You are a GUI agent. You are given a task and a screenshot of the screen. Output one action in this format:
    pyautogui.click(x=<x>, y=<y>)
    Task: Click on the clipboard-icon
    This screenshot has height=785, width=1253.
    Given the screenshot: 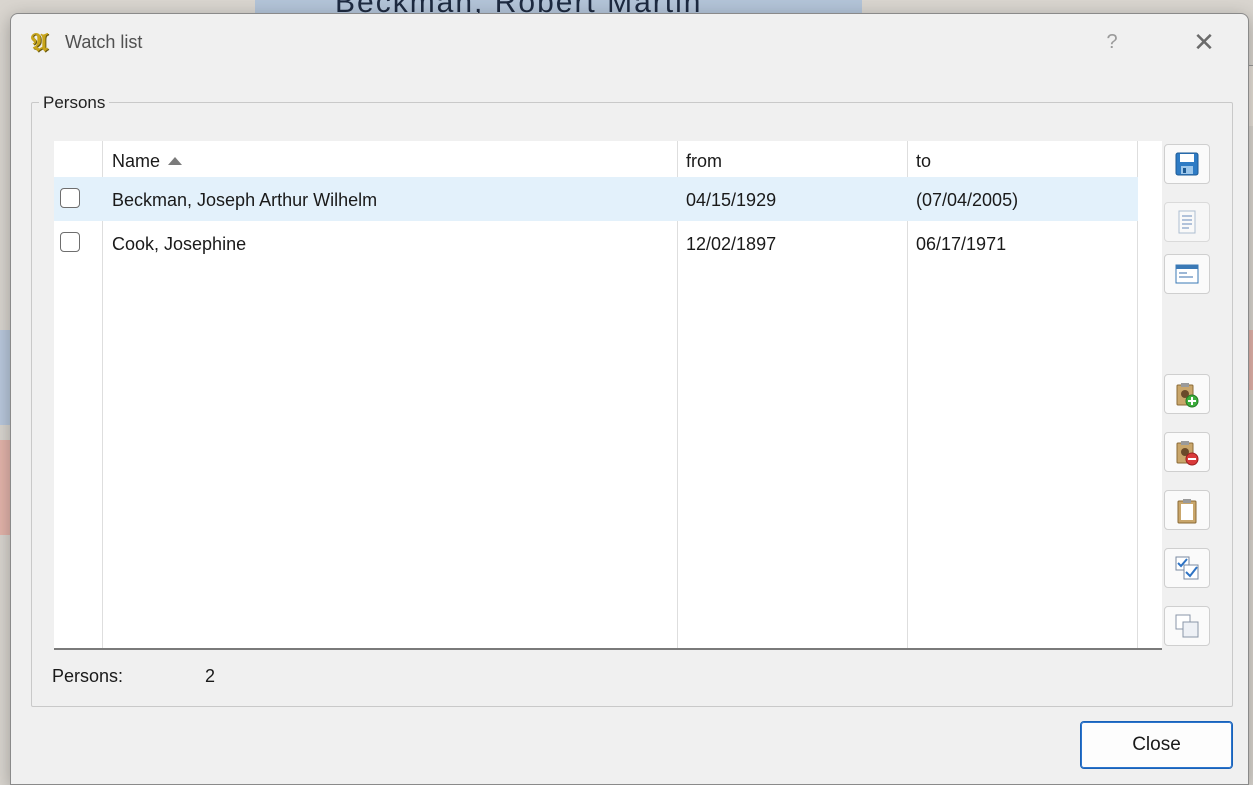 What is the action you would take?
    pyautogui.click(x=1187, y=511)
    